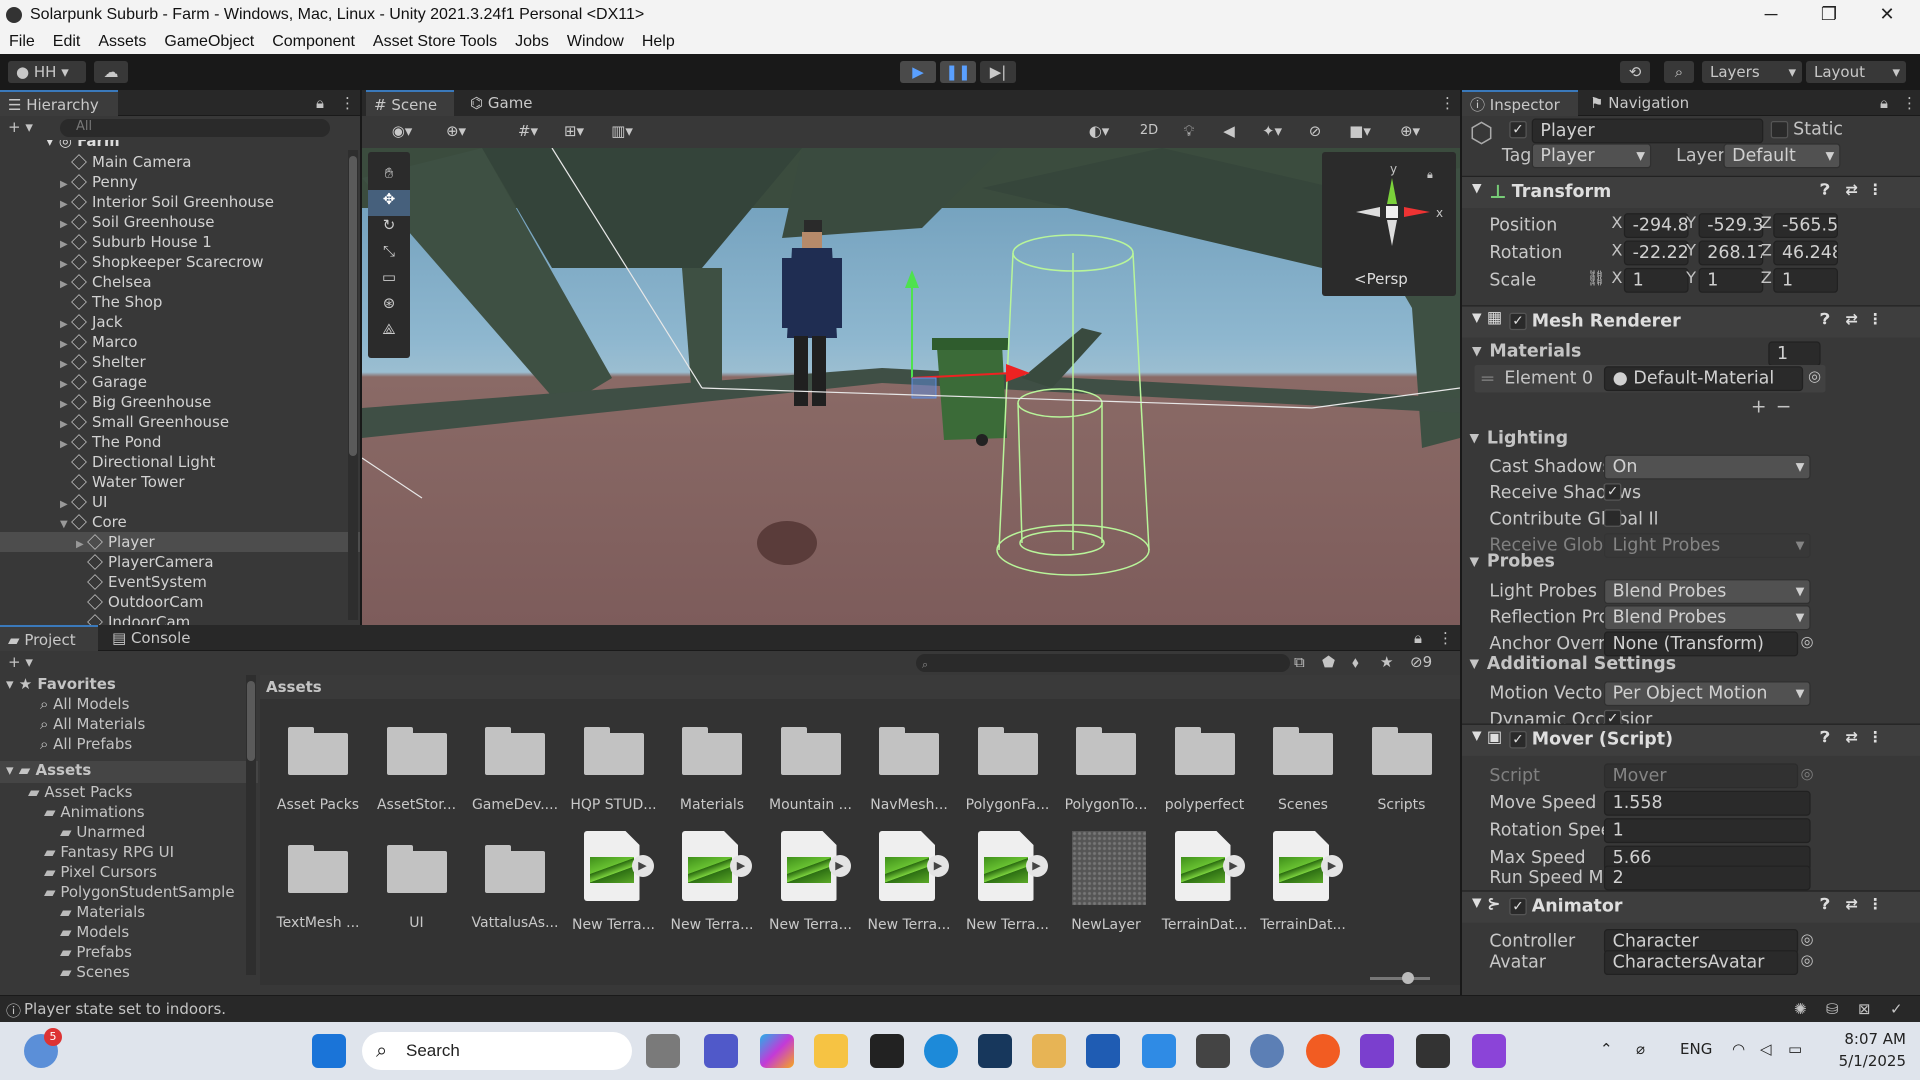  Describe the element at coordinates (1766, 1049) in the screenshot. I see `volume-icon: ◁` at that location.